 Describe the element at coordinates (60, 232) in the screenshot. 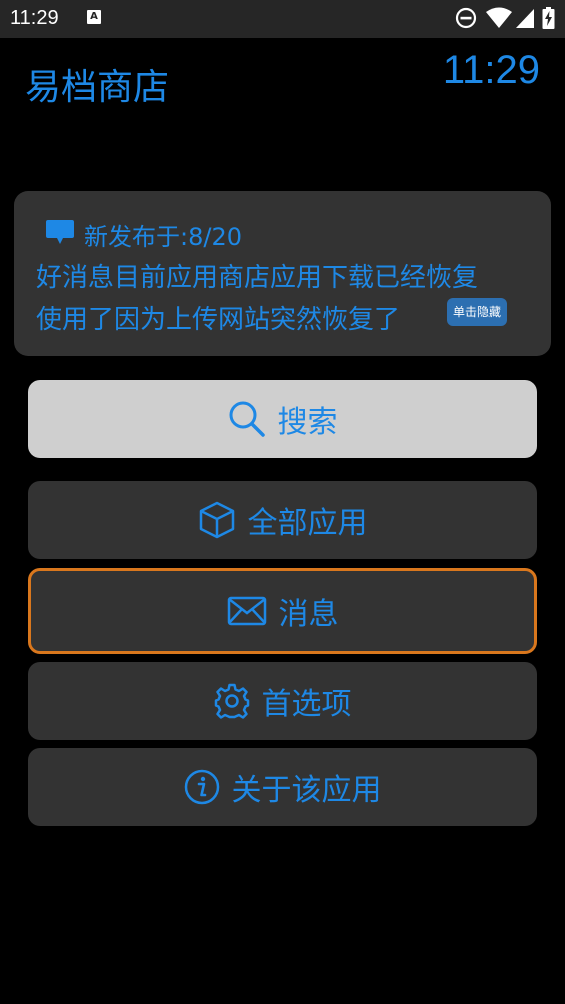

I see `chat-bubble-icon` at that location.